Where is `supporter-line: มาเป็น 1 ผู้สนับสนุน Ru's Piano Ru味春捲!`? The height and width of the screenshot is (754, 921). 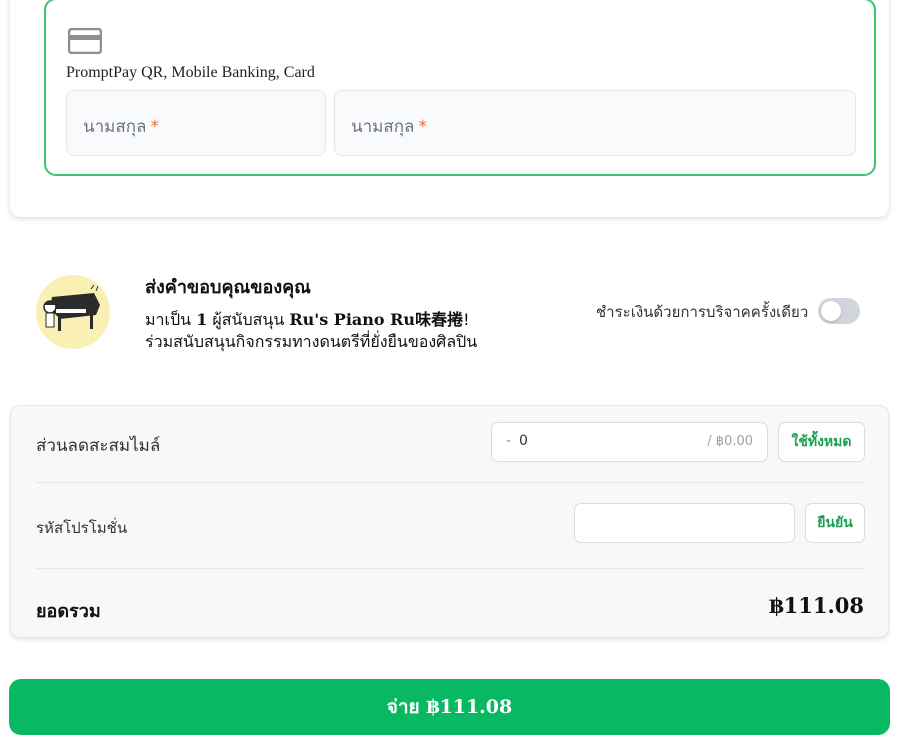
supporter-line: มาเป็น 1 ผู้สนับสนุน Ru's Piano Ru味春捲! is located at coordinates (307, 319).